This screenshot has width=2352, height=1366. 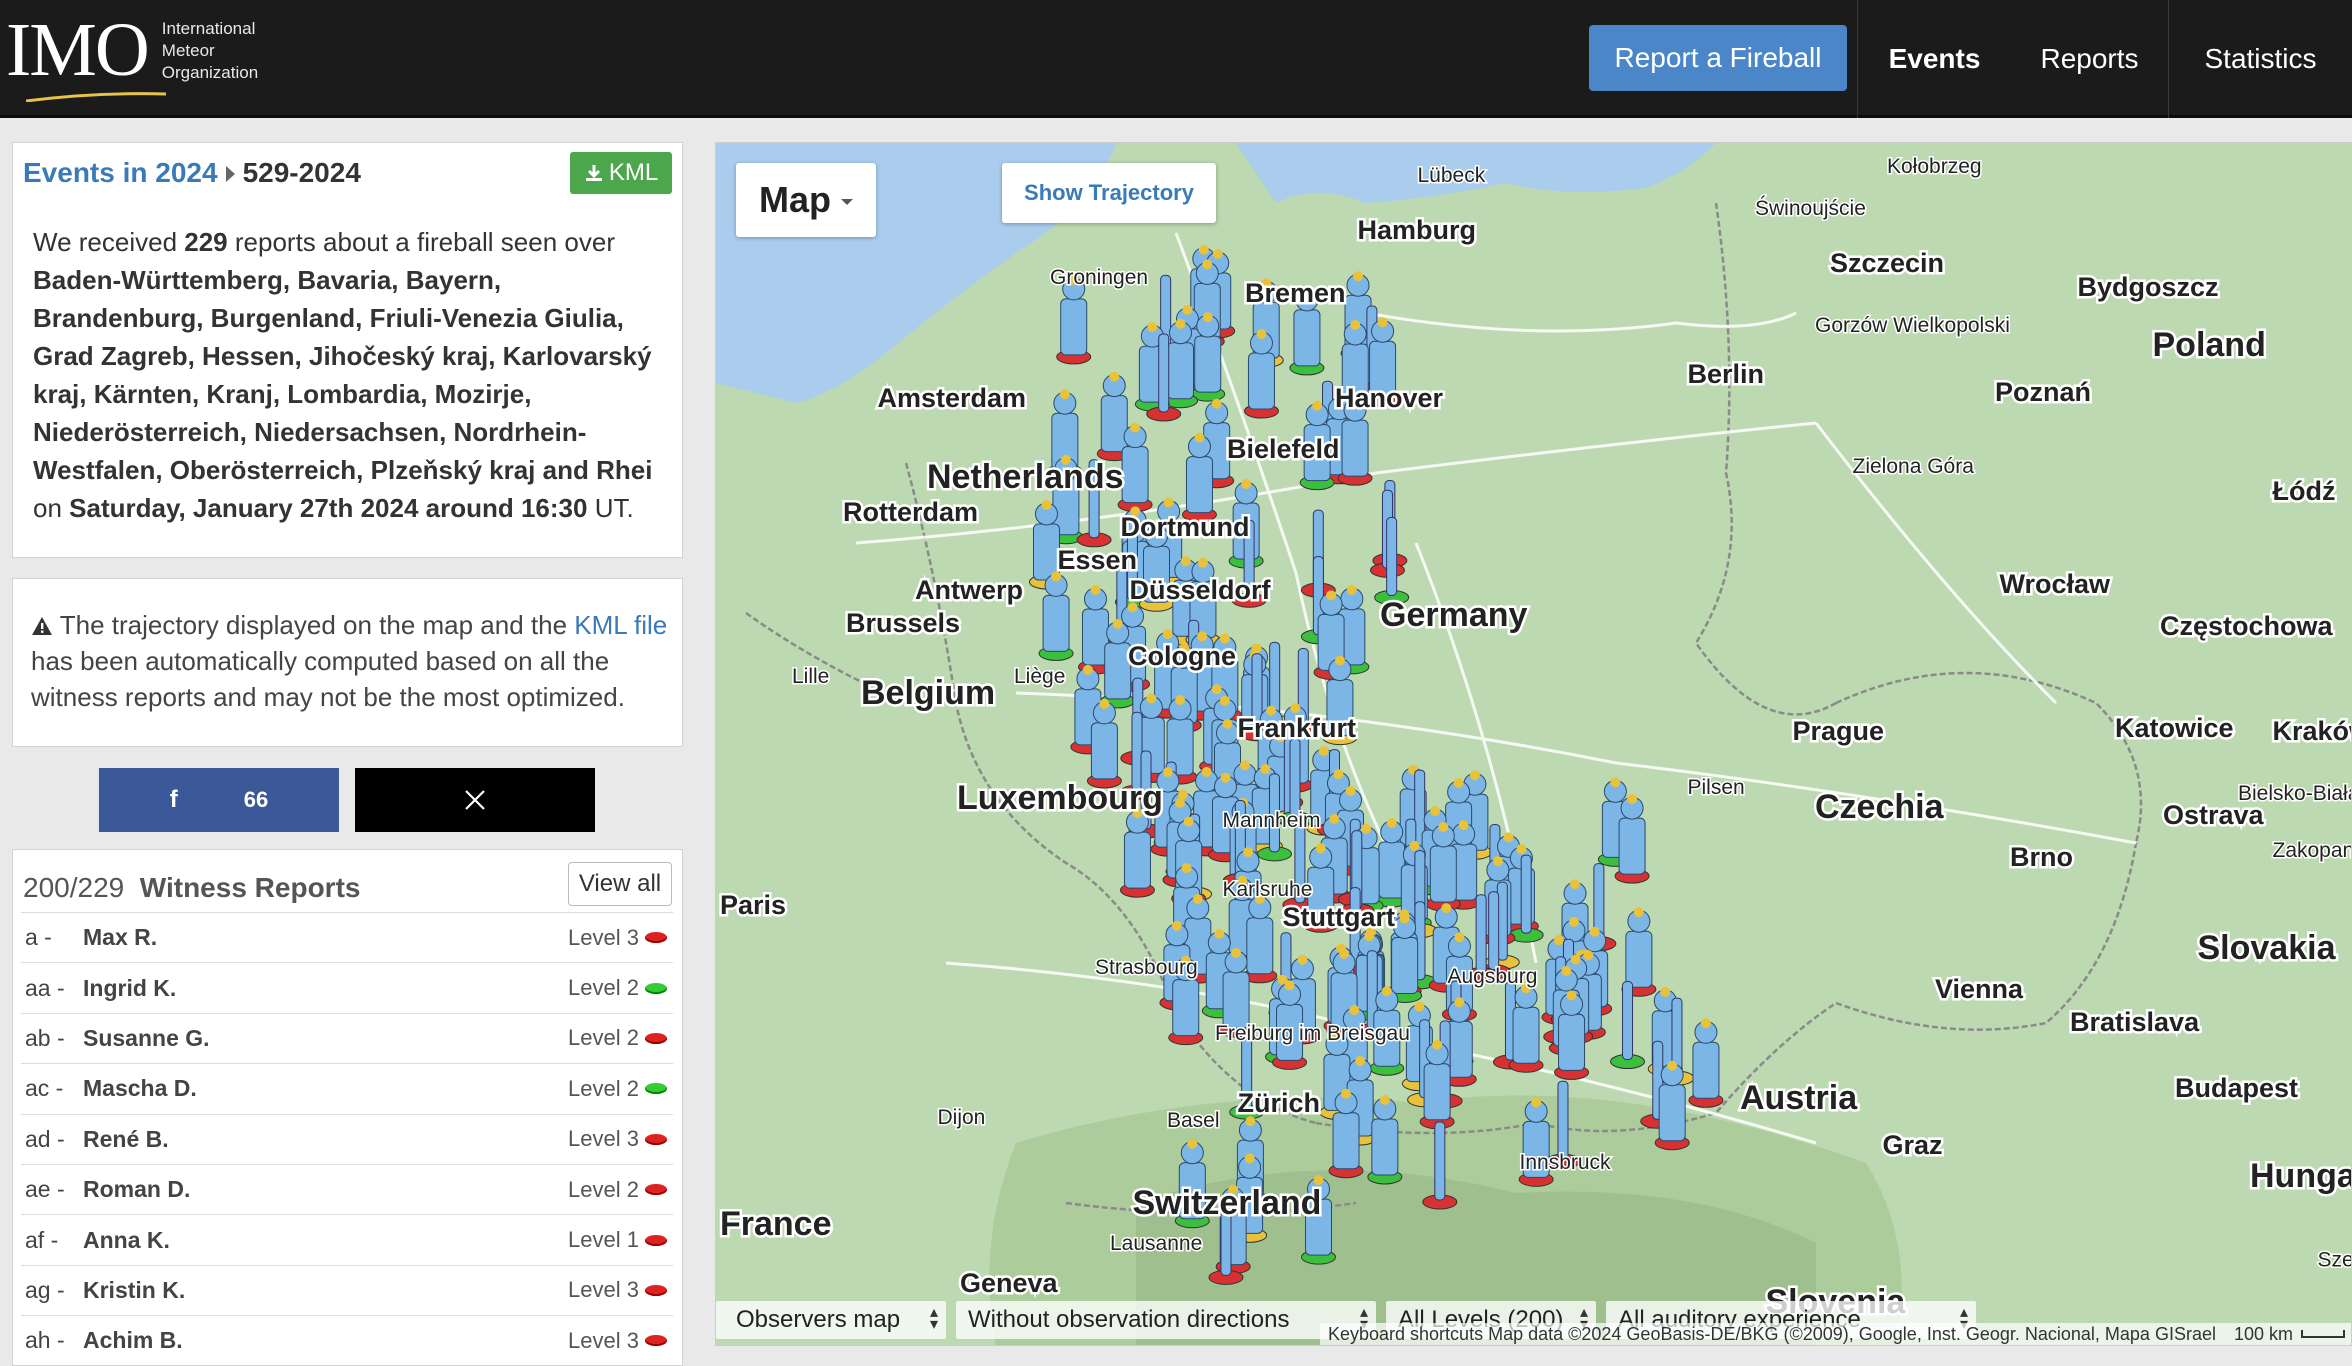 What do you see at coordinates (140, 1088) in the screenshot?
I see `witness-name: Mascha D.` at bounding box center [140, 1088].